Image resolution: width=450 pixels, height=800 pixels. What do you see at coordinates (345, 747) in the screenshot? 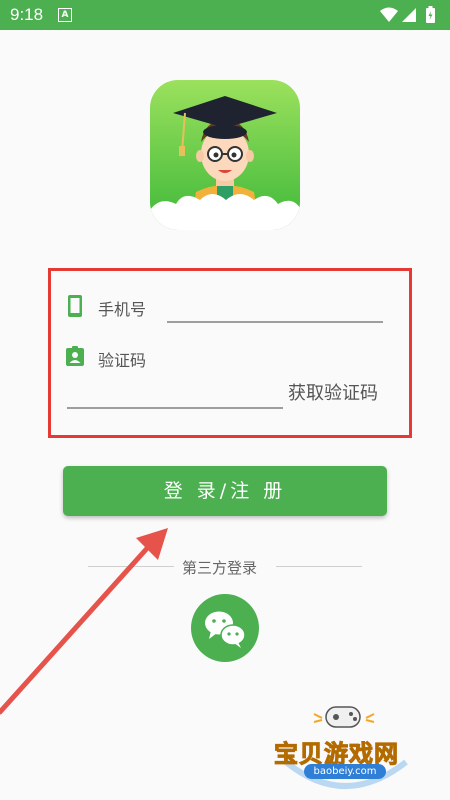
I see `watermark-logo: 宝贝游戏网 baobeiy.com` at bounding box center [345, 747].